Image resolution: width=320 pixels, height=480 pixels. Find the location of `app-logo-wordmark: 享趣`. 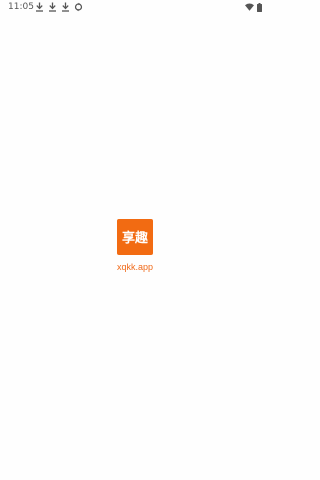

app-logo-wordmark: 享趣 is located at coordinates (135, 238).